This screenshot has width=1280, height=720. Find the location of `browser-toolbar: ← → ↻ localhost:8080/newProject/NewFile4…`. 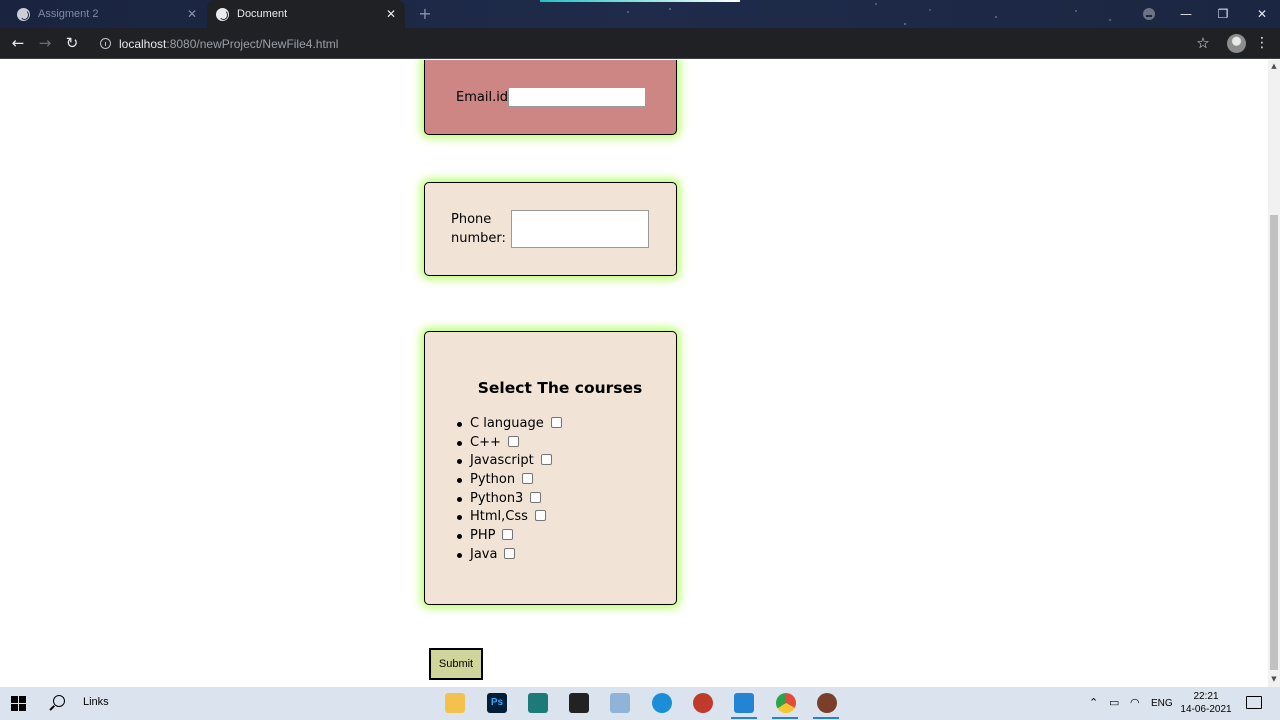

browser-toolbar: ← → ↻ localhost:8080/newProject/NewFile4… is located at coordinates (640, 43).